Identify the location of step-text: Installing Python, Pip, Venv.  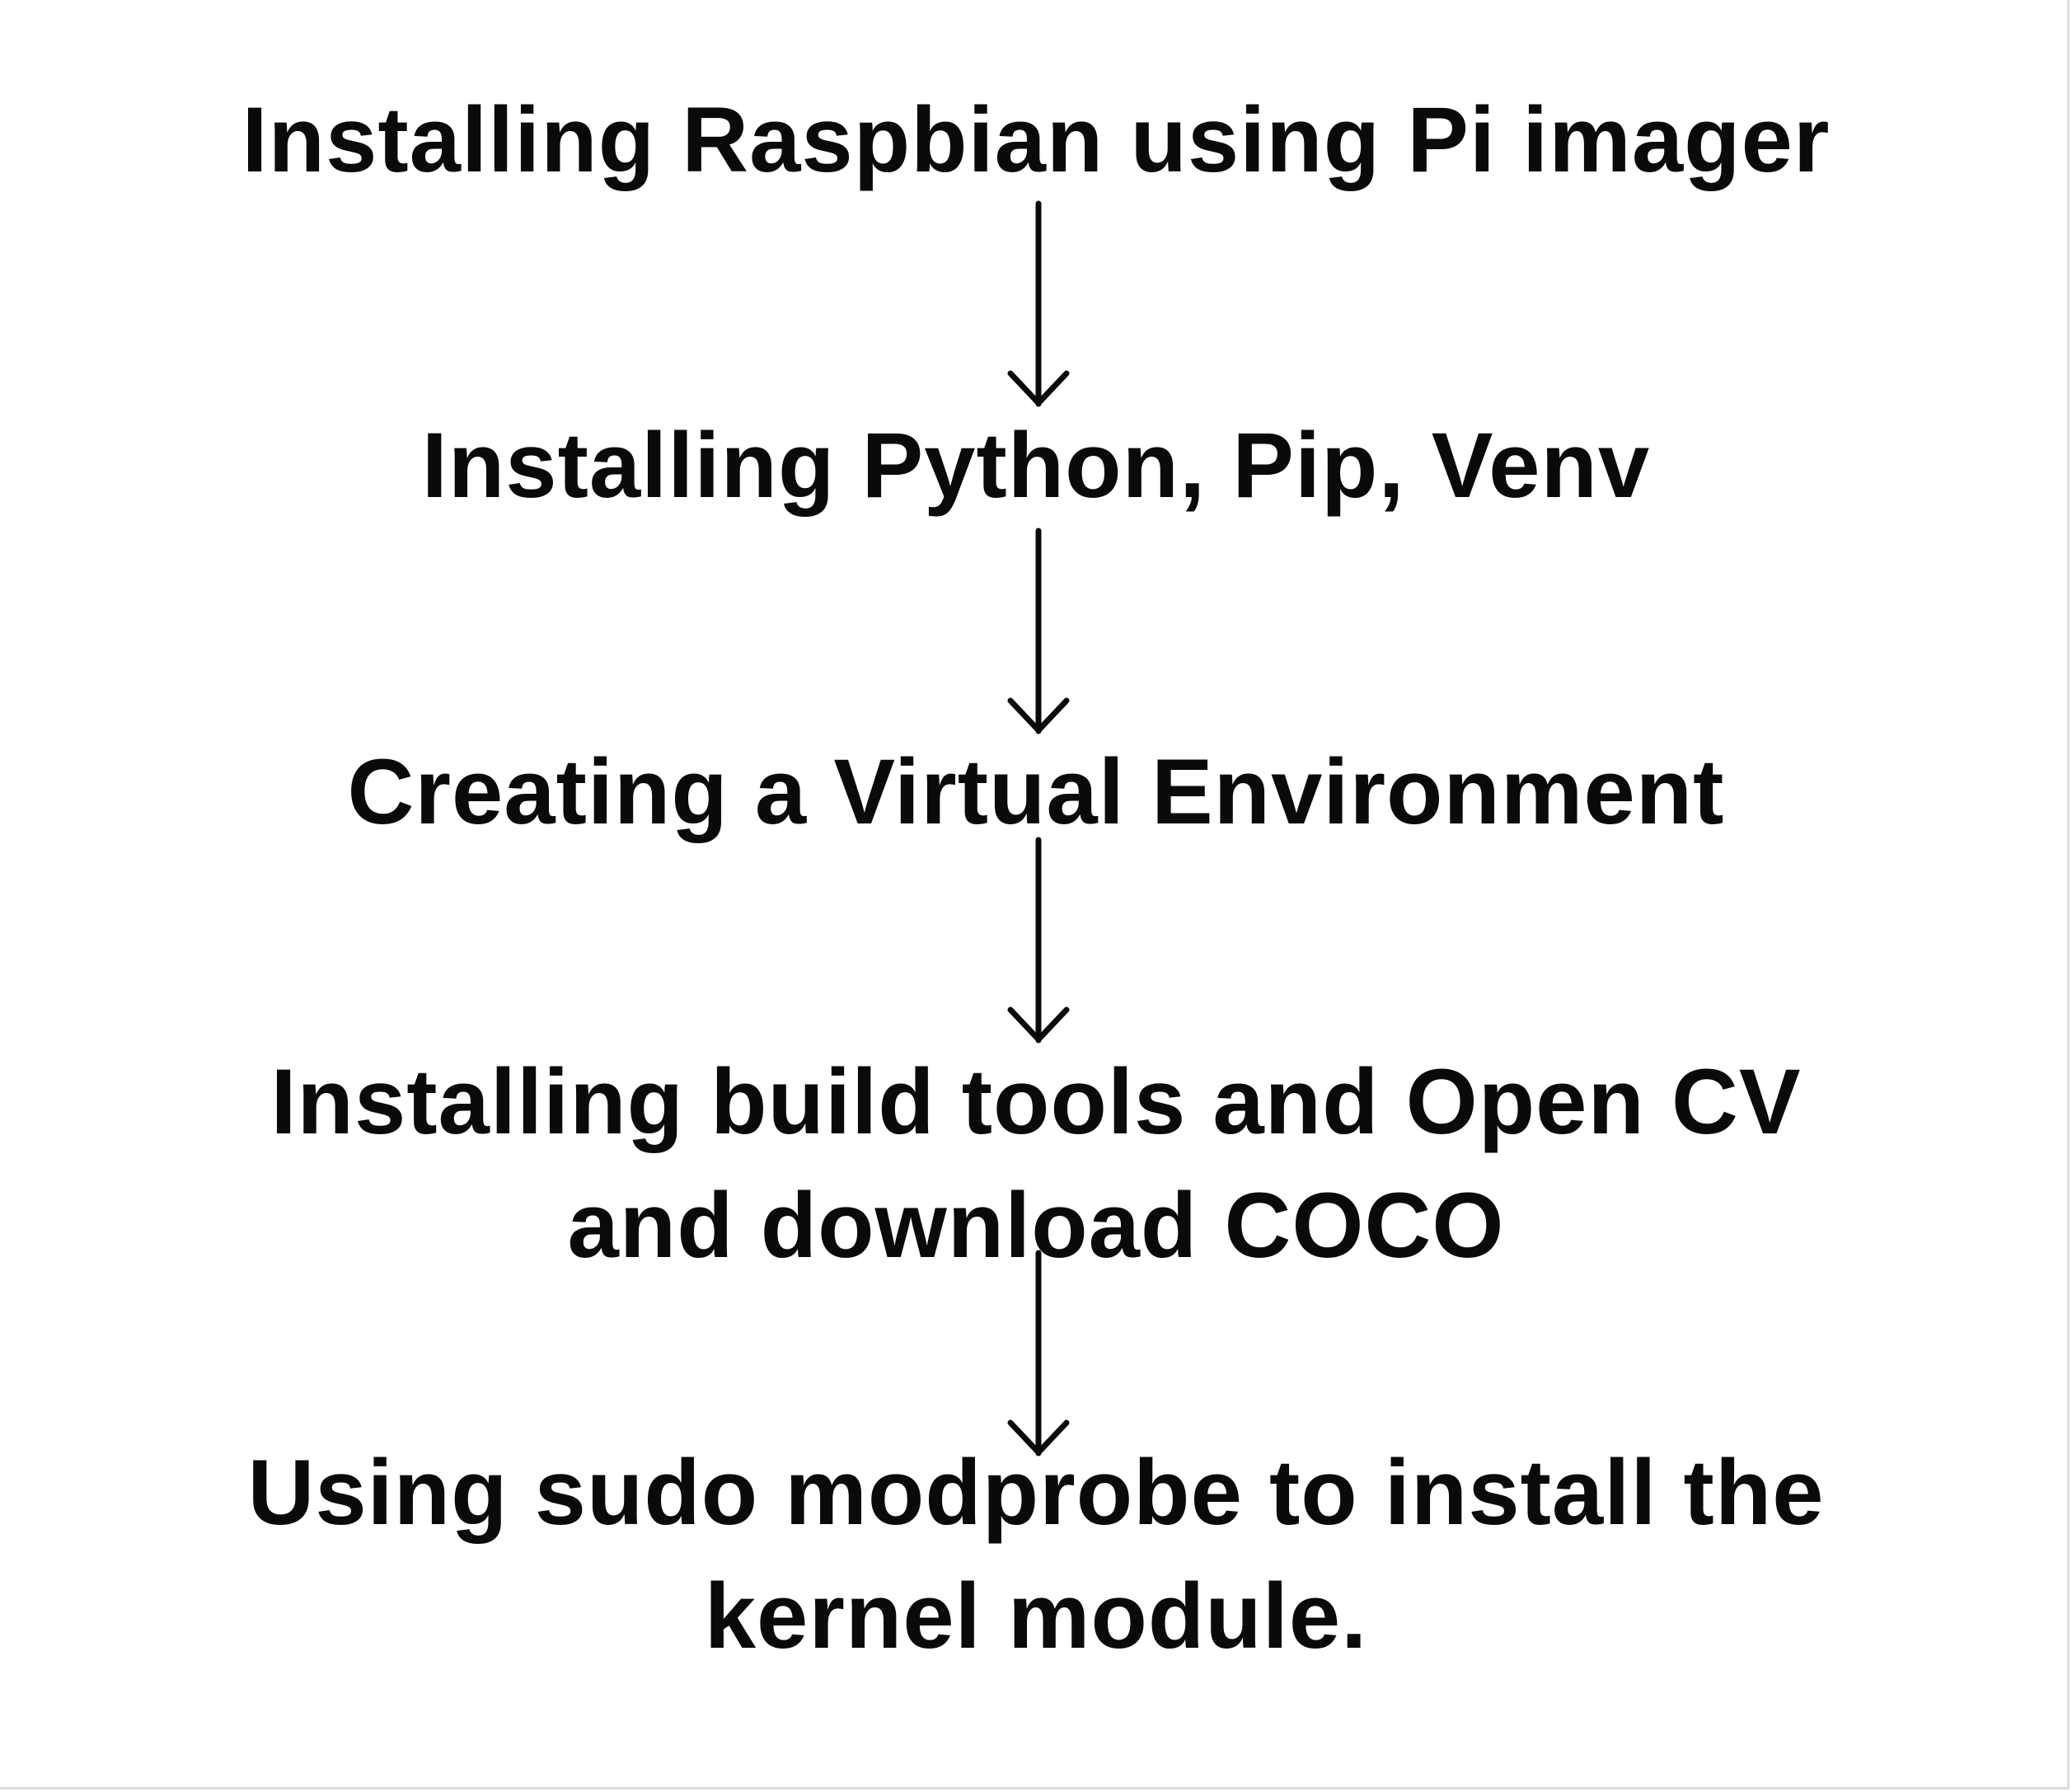
(1036, 465).